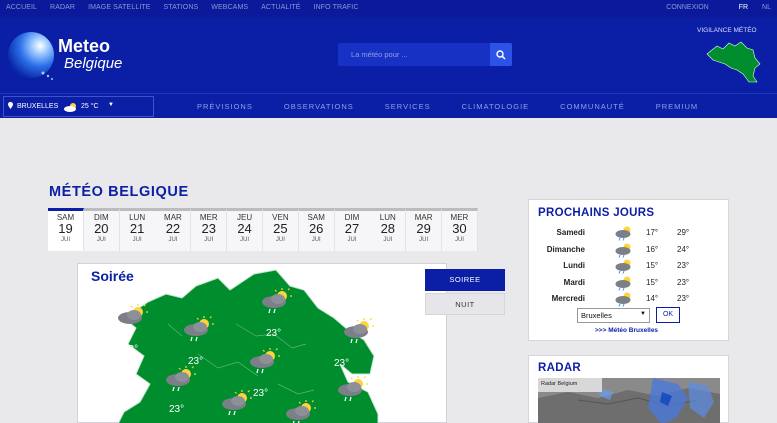 This screenshot has width=777, height=423. Describe the element at coordinates (592, 106) in the screenshot. I see `nav-communaute: COMMUNAUTÉ` at that location.